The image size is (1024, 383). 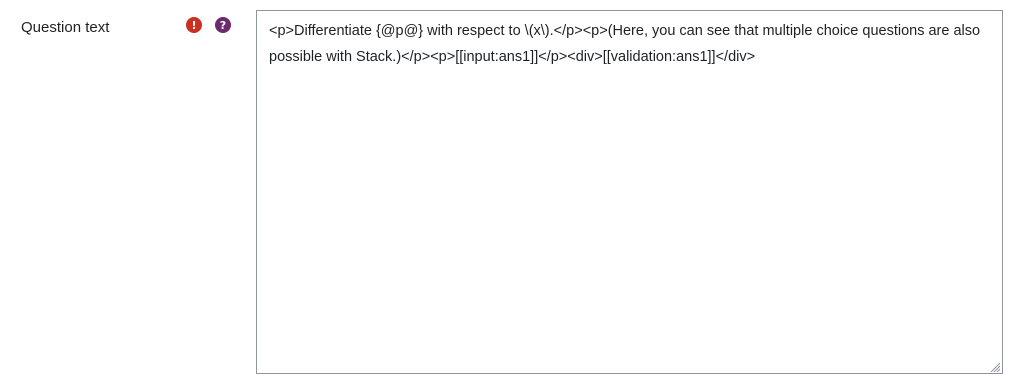 What do you see at coordinates (208, 25) in the screenshot?
I see `field-icons: ! ?` at bounding box center [208, 25].